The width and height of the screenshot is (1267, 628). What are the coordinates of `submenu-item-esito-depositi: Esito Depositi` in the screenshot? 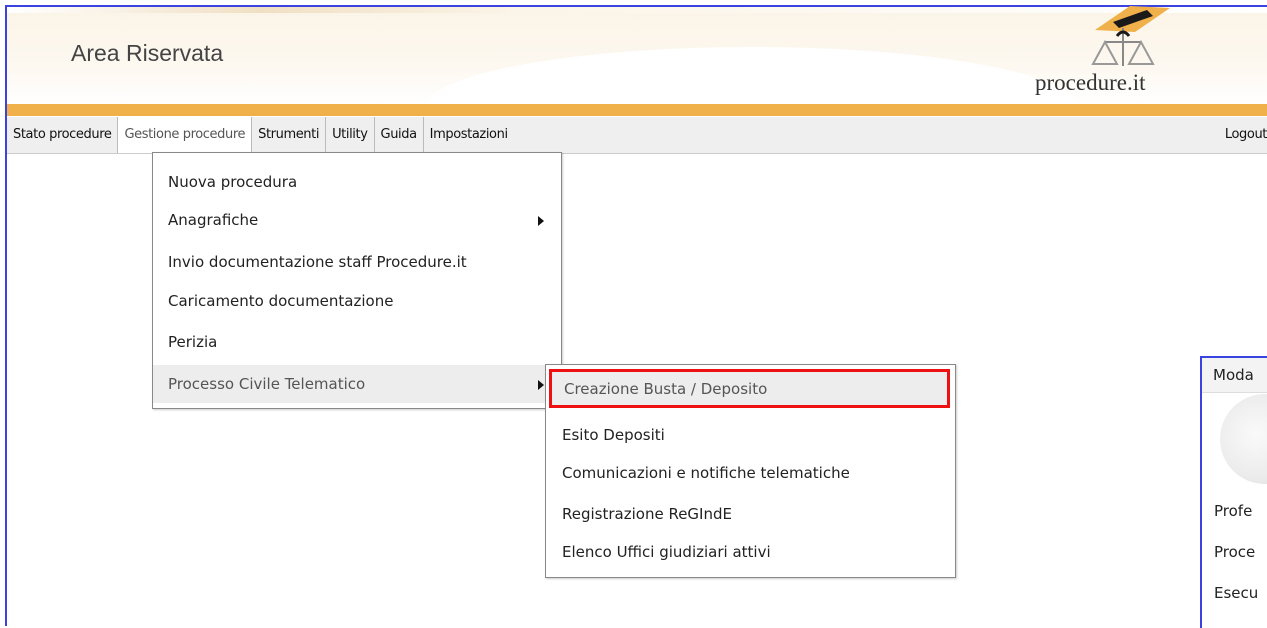 It's located at (750, 435).